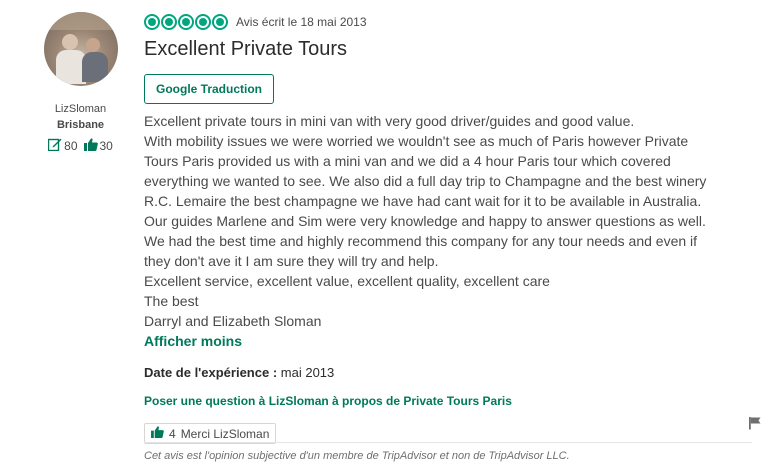 The image size is (782, 466). What do you see at coordinates (444, 22) in the screenshot?
I see `rating-row: Avis écrit le 18 mai 2013` at bounding box center [444, 22].